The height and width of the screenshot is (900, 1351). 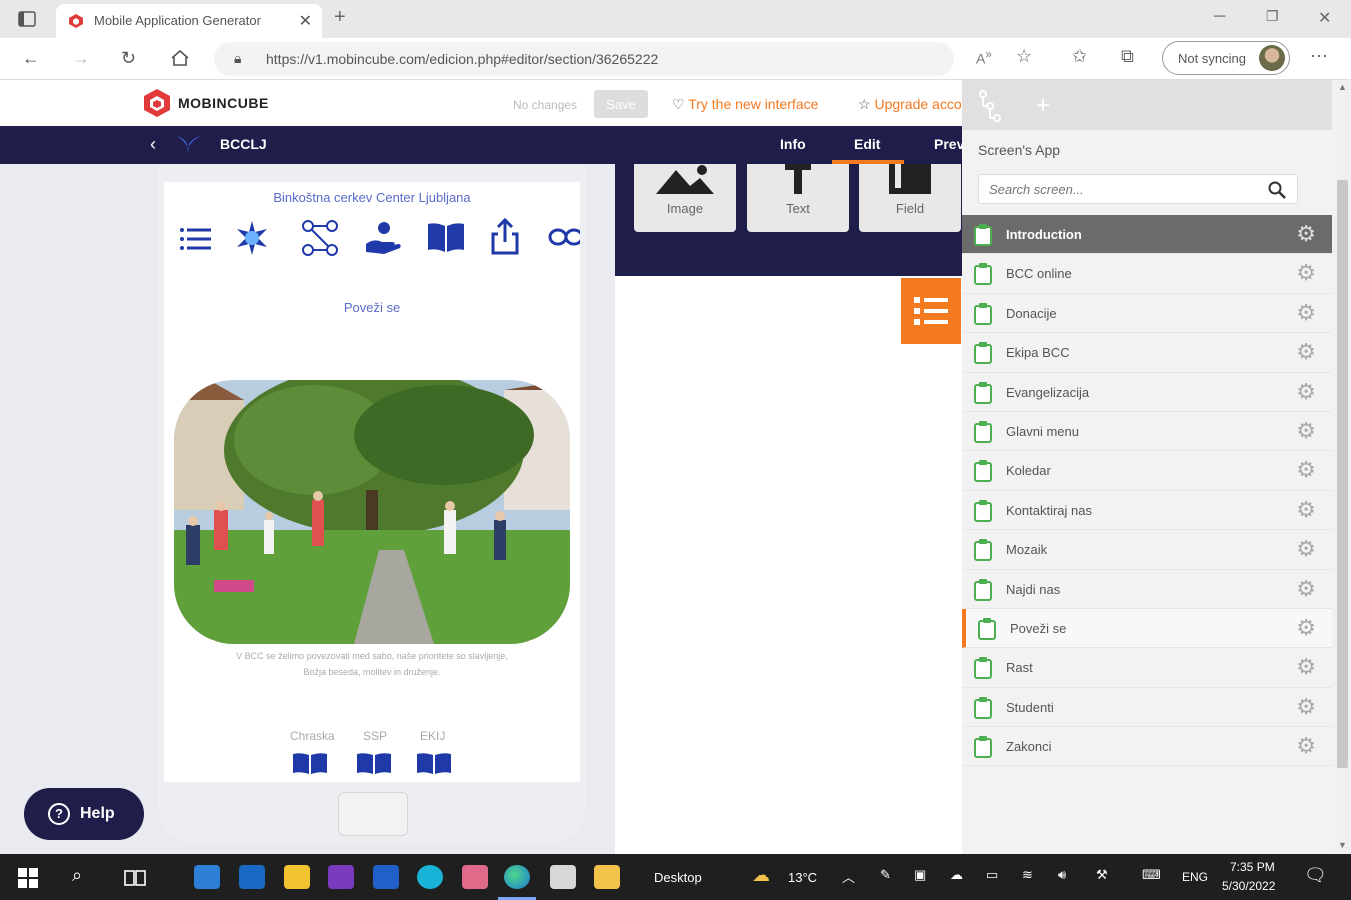 I want to click on field-tool: Field, so click(x=910, y=198).